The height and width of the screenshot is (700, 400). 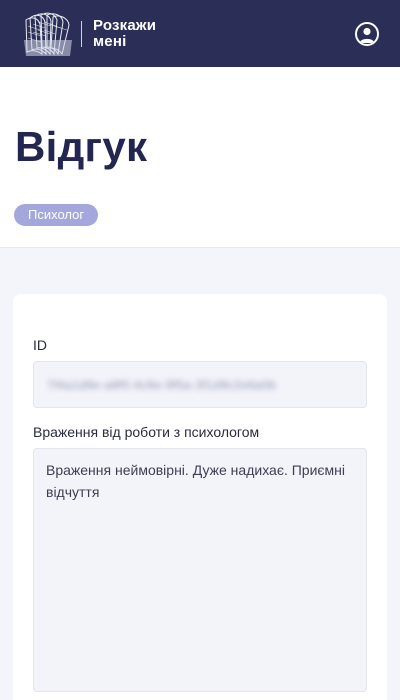 What do you see at coordinates (81, 146) in the screenshot?
I see `page-title: Відгук` at bounding box center [81, 146].